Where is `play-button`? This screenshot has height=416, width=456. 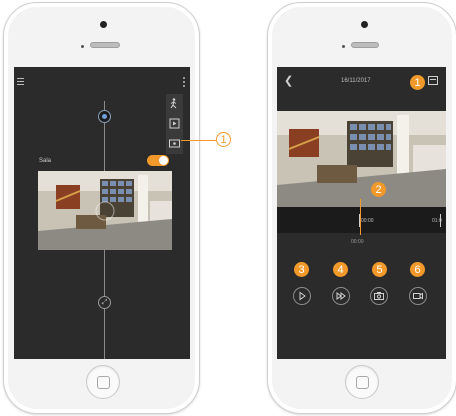 play-button is located at coordinates (302, 296).